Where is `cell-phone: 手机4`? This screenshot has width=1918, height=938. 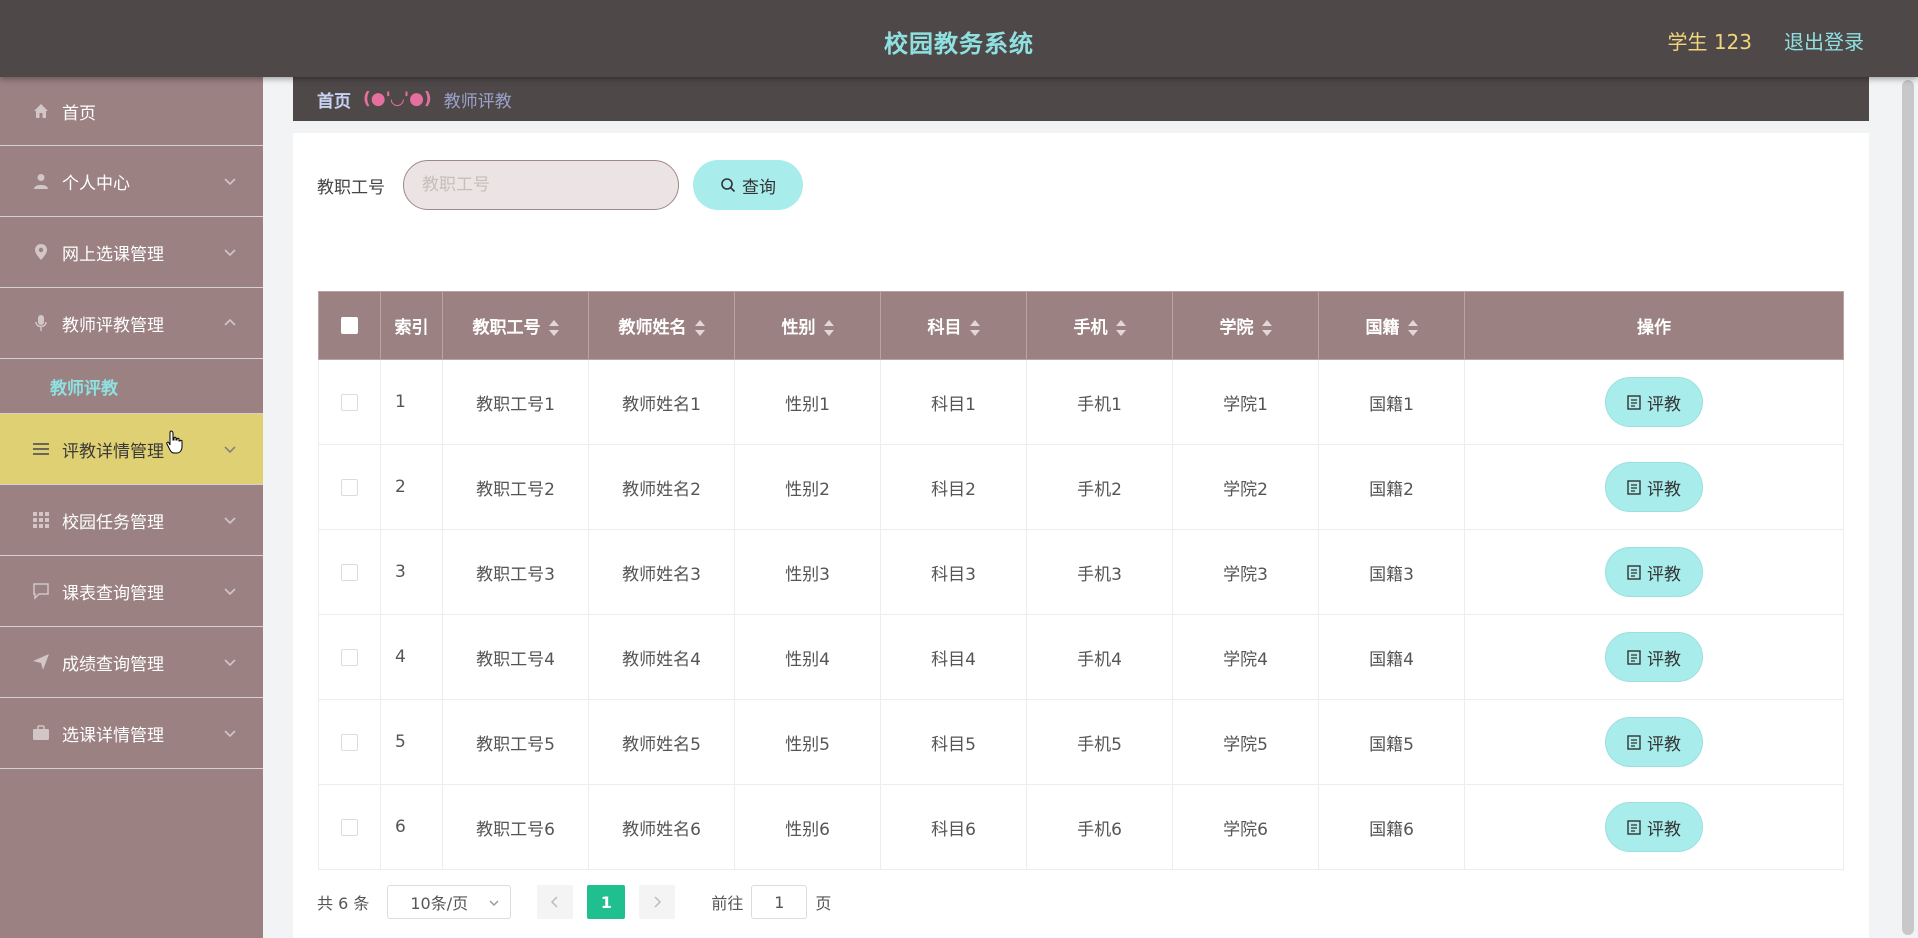 cell-phone: 手机4 is located at coordinates (1099, 657).